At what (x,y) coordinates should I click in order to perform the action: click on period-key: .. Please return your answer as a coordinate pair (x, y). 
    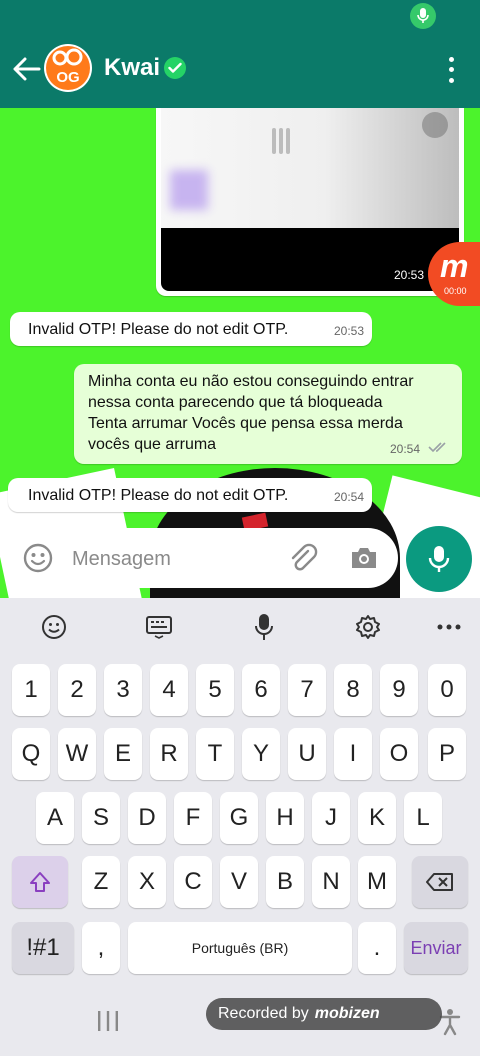
    Looking at the image, I should click on (377, 948).